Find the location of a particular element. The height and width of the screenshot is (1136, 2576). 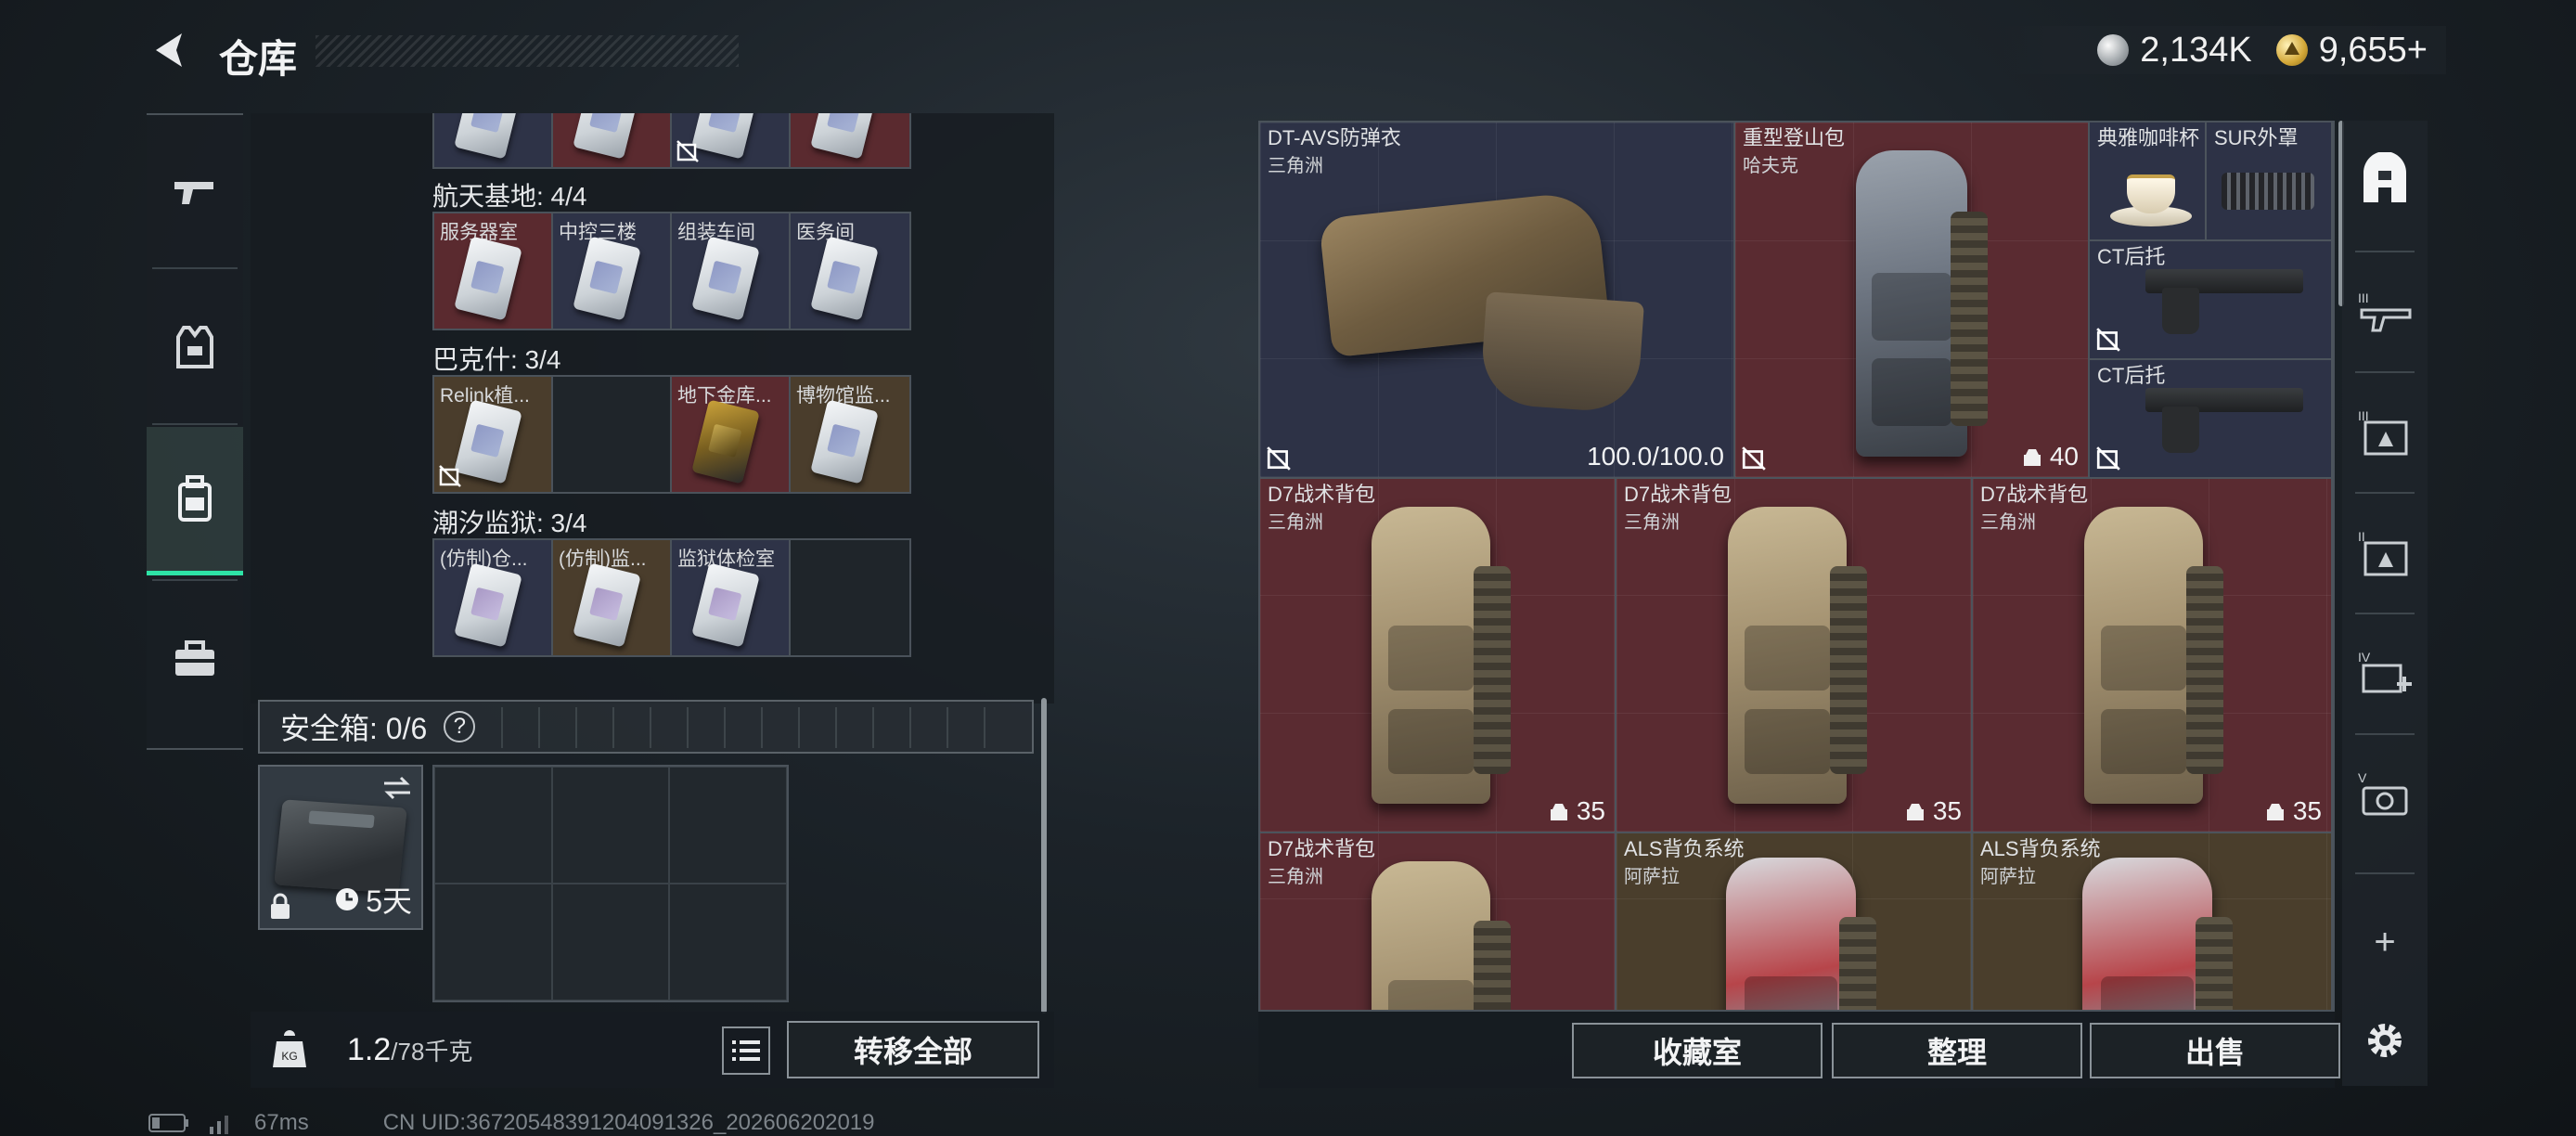

stash-scrollbar is located at coordinates (1044, 855).